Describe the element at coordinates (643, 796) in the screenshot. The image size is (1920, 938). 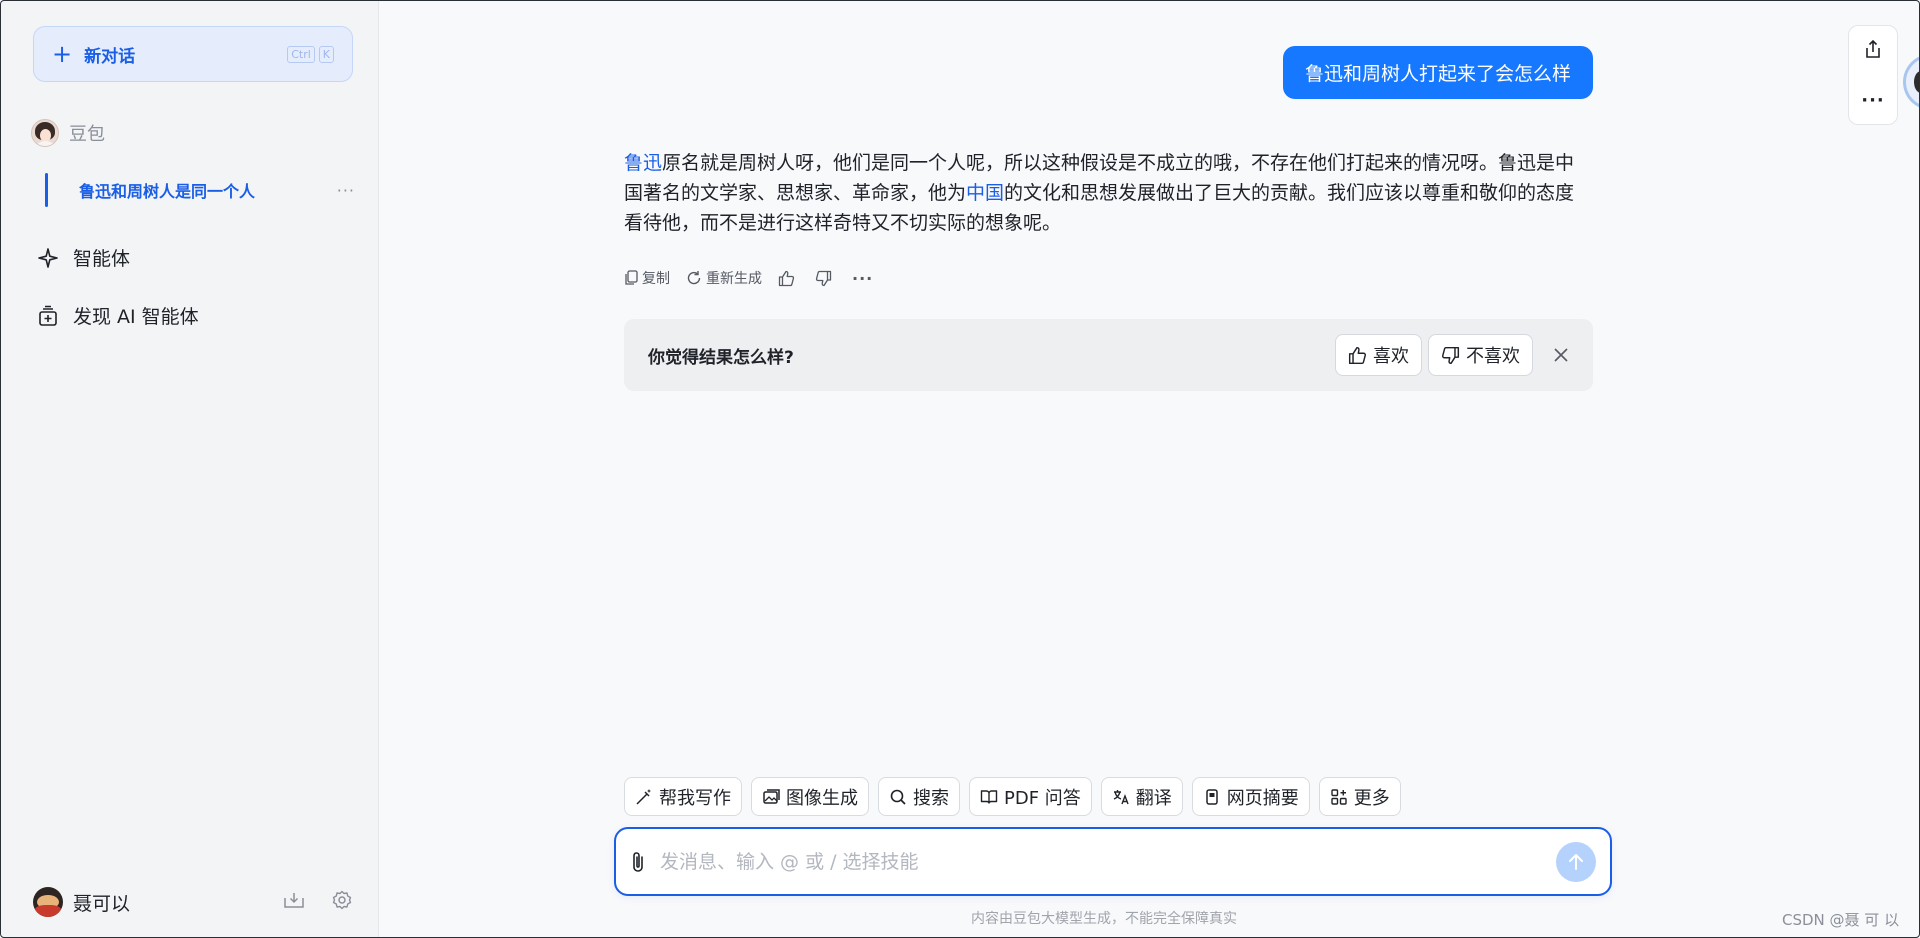
I see `magic-pen-icon` at that location.